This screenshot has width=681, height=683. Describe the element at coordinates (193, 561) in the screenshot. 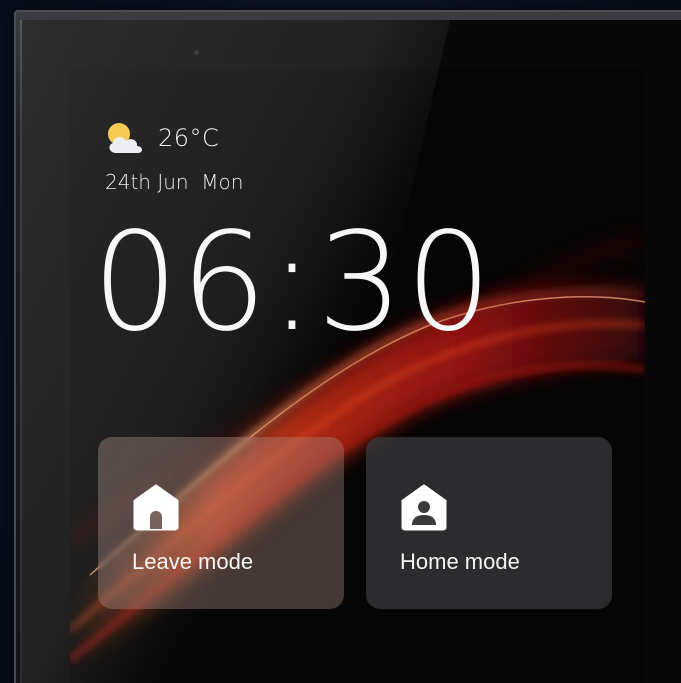

I see `leave-mode-label: Leave mode` at that location.